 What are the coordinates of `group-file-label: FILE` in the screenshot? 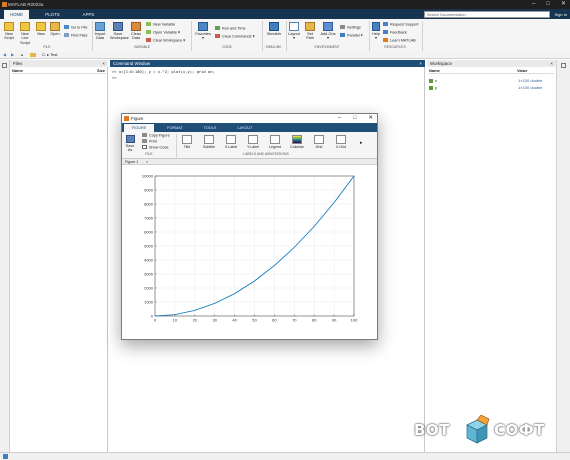 It's located at (47, 47).